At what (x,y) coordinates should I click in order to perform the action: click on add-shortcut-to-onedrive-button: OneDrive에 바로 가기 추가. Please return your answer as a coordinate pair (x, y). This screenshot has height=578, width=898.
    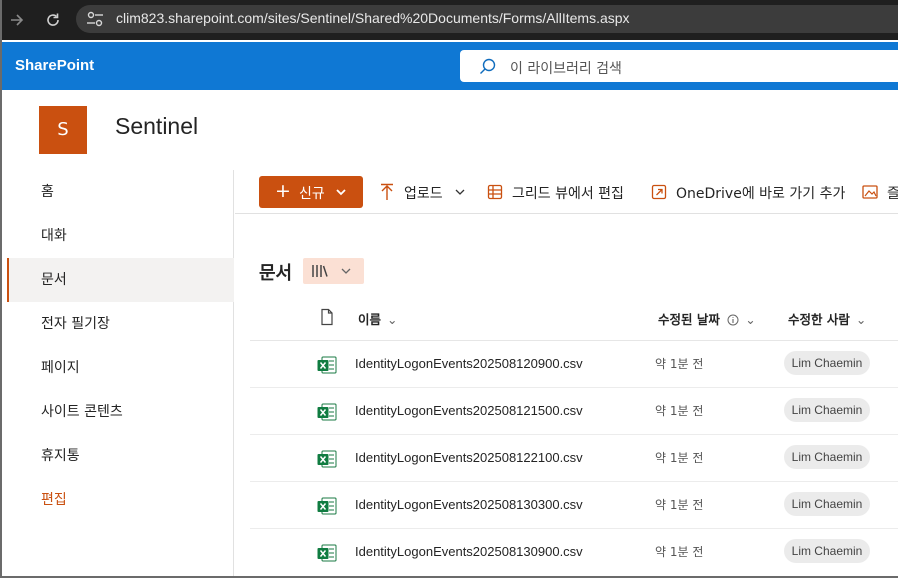
    Looking at the image, I should click on (751, 193).